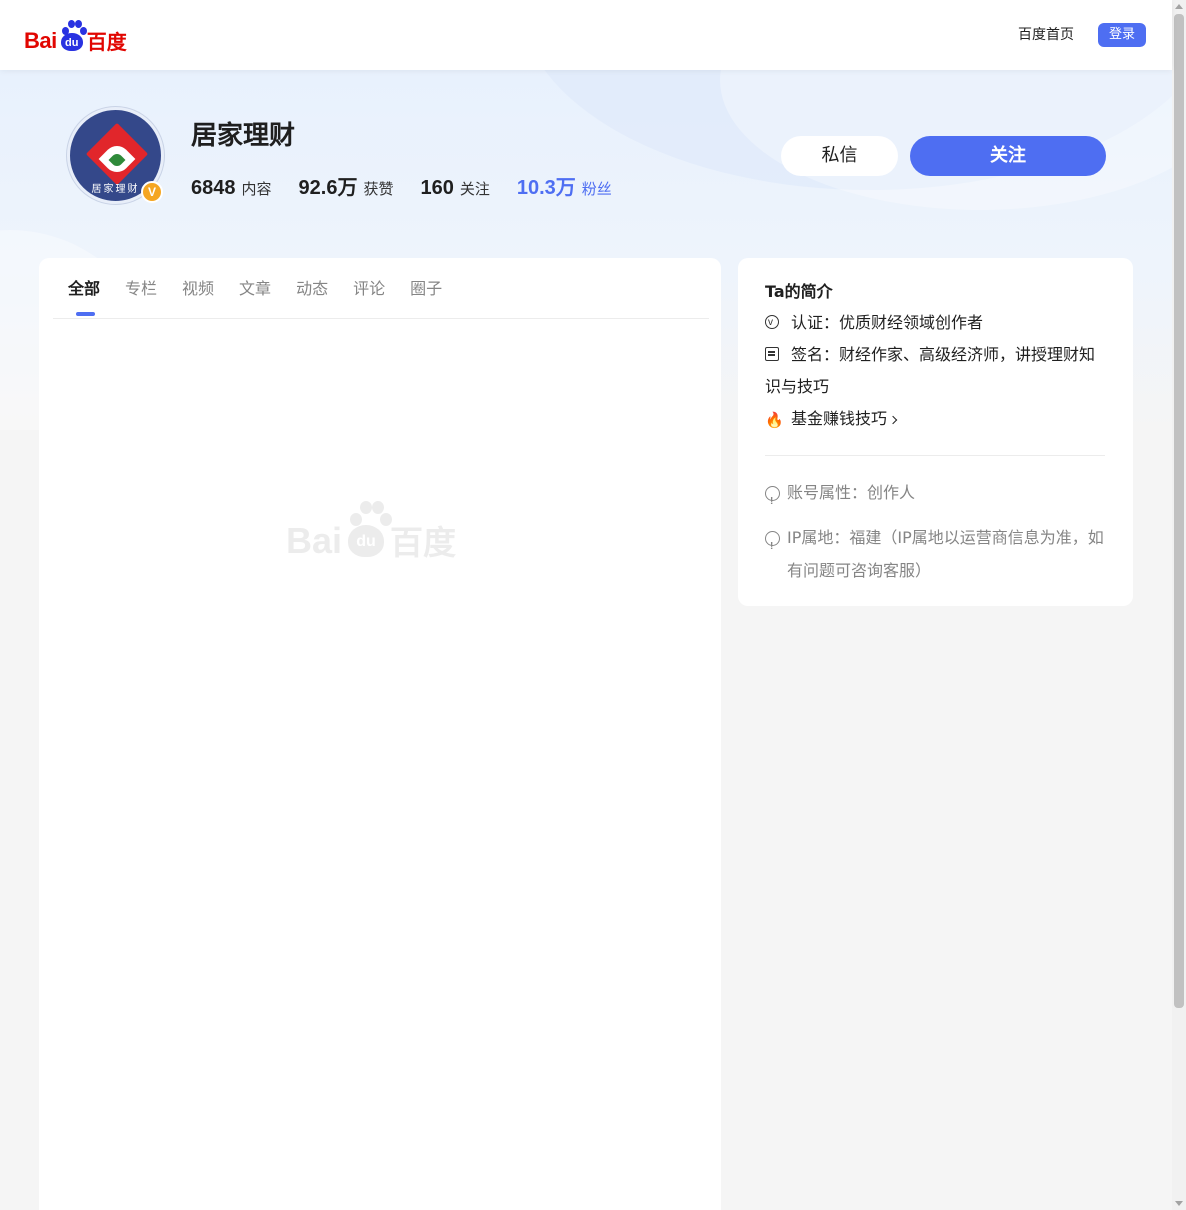 This screenshot has width=1186, height=1210. I want to click on stat-following-value: 160, so click(437, 188).